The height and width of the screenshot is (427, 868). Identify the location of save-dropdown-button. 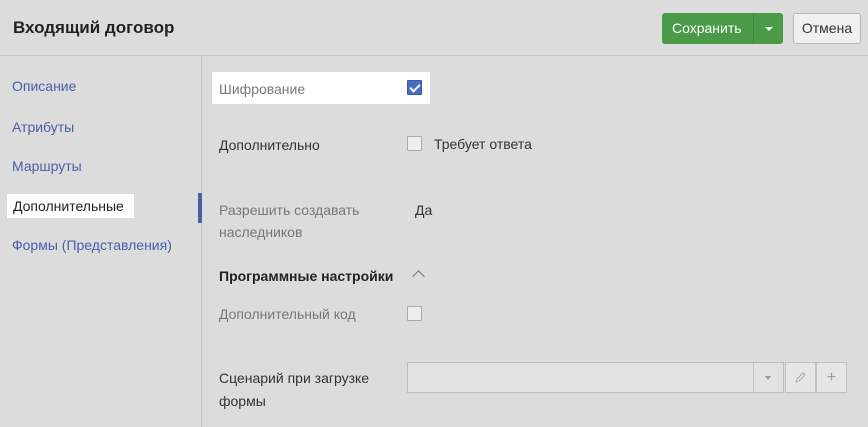
(768, 28).